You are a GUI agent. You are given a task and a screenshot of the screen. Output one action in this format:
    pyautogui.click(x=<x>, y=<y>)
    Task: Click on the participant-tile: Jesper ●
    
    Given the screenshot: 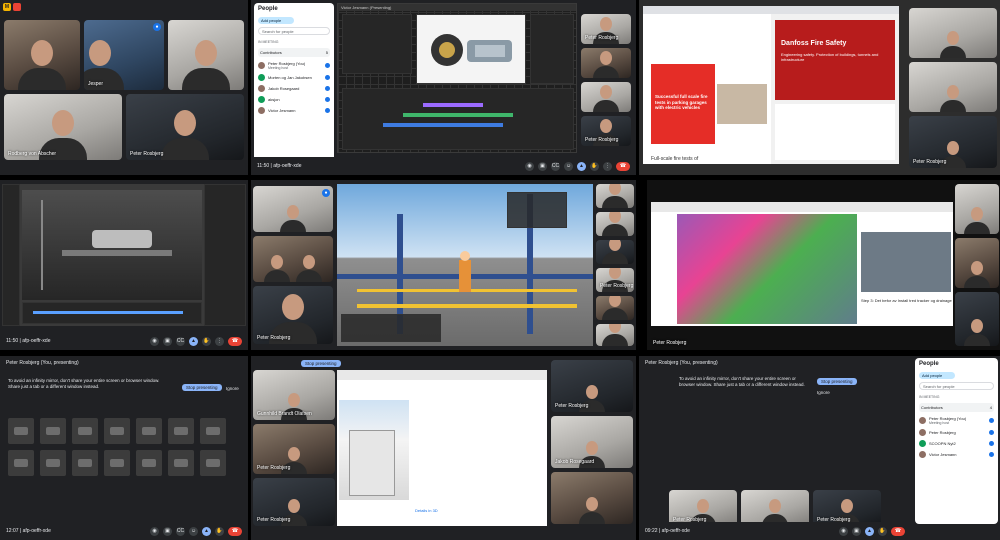 What is the action you would take?
    pyautogui.click(x=124, y=55)
    